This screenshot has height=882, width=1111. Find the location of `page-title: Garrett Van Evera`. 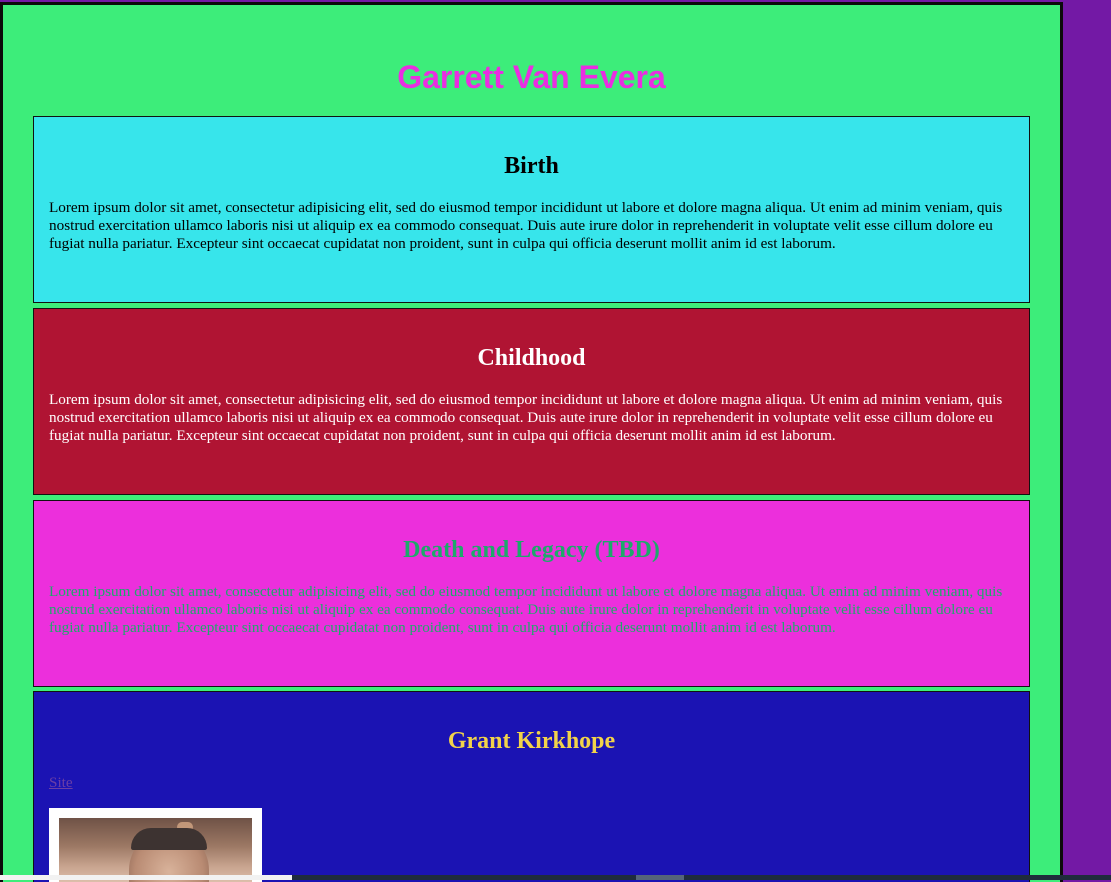

page-title: Garrett Van Evera is located at coordinates (531, 77).